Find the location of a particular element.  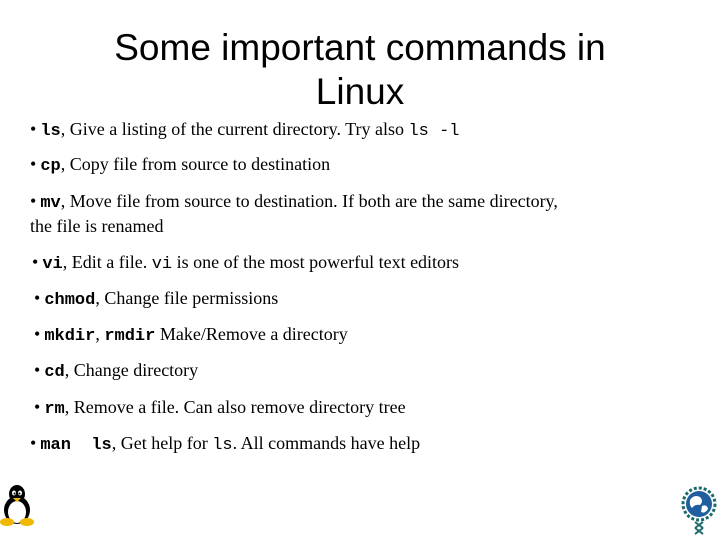

command-name: chmod is located at coordinates (70, 300).